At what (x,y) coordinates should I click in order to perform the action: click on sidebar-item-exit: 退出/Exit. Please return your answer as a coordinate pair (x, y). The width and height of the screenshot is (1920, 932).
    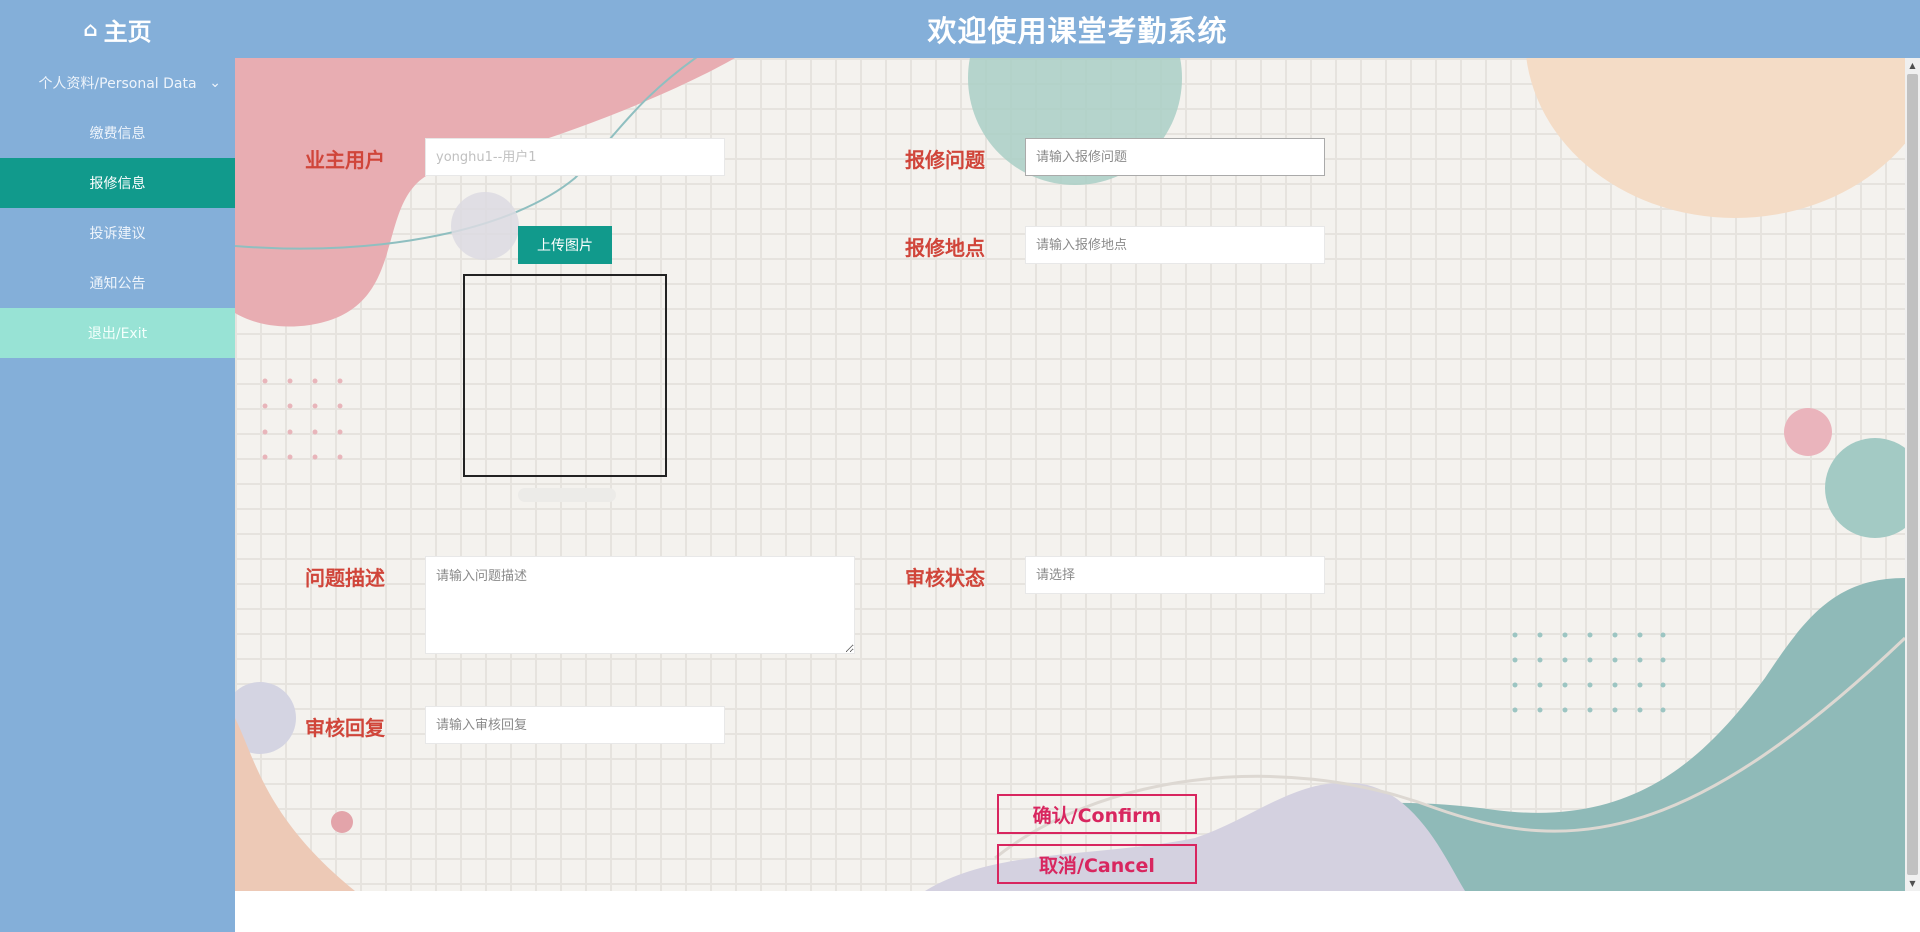
    Looking at the image, I should click on (117, 333).